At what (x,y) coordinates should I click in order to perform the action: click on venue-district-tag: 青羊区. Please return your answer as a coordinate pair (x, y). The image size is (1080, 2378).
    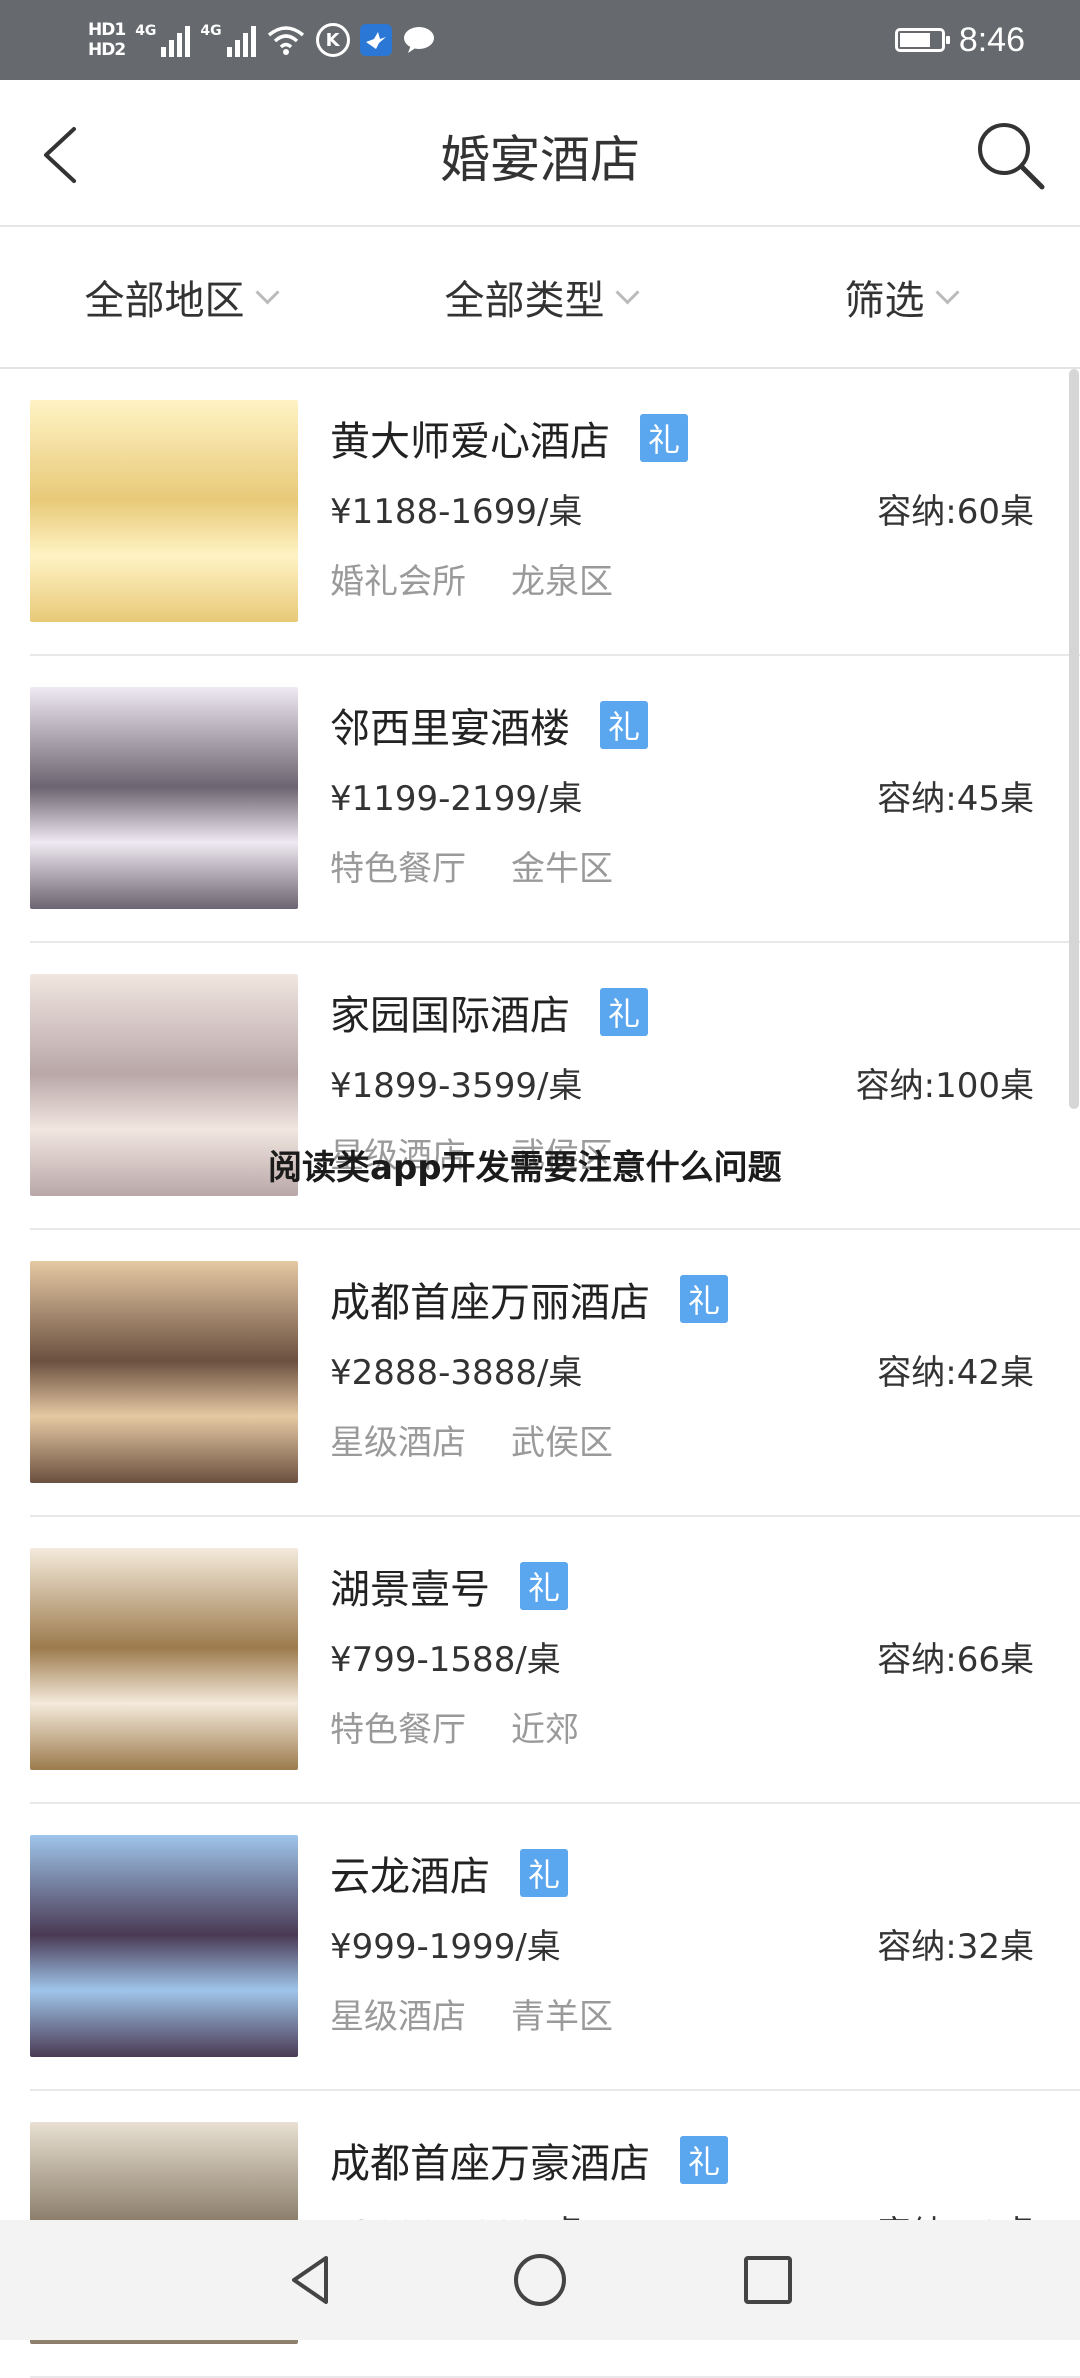
    Looking at the image, I should click on (562, 2017).